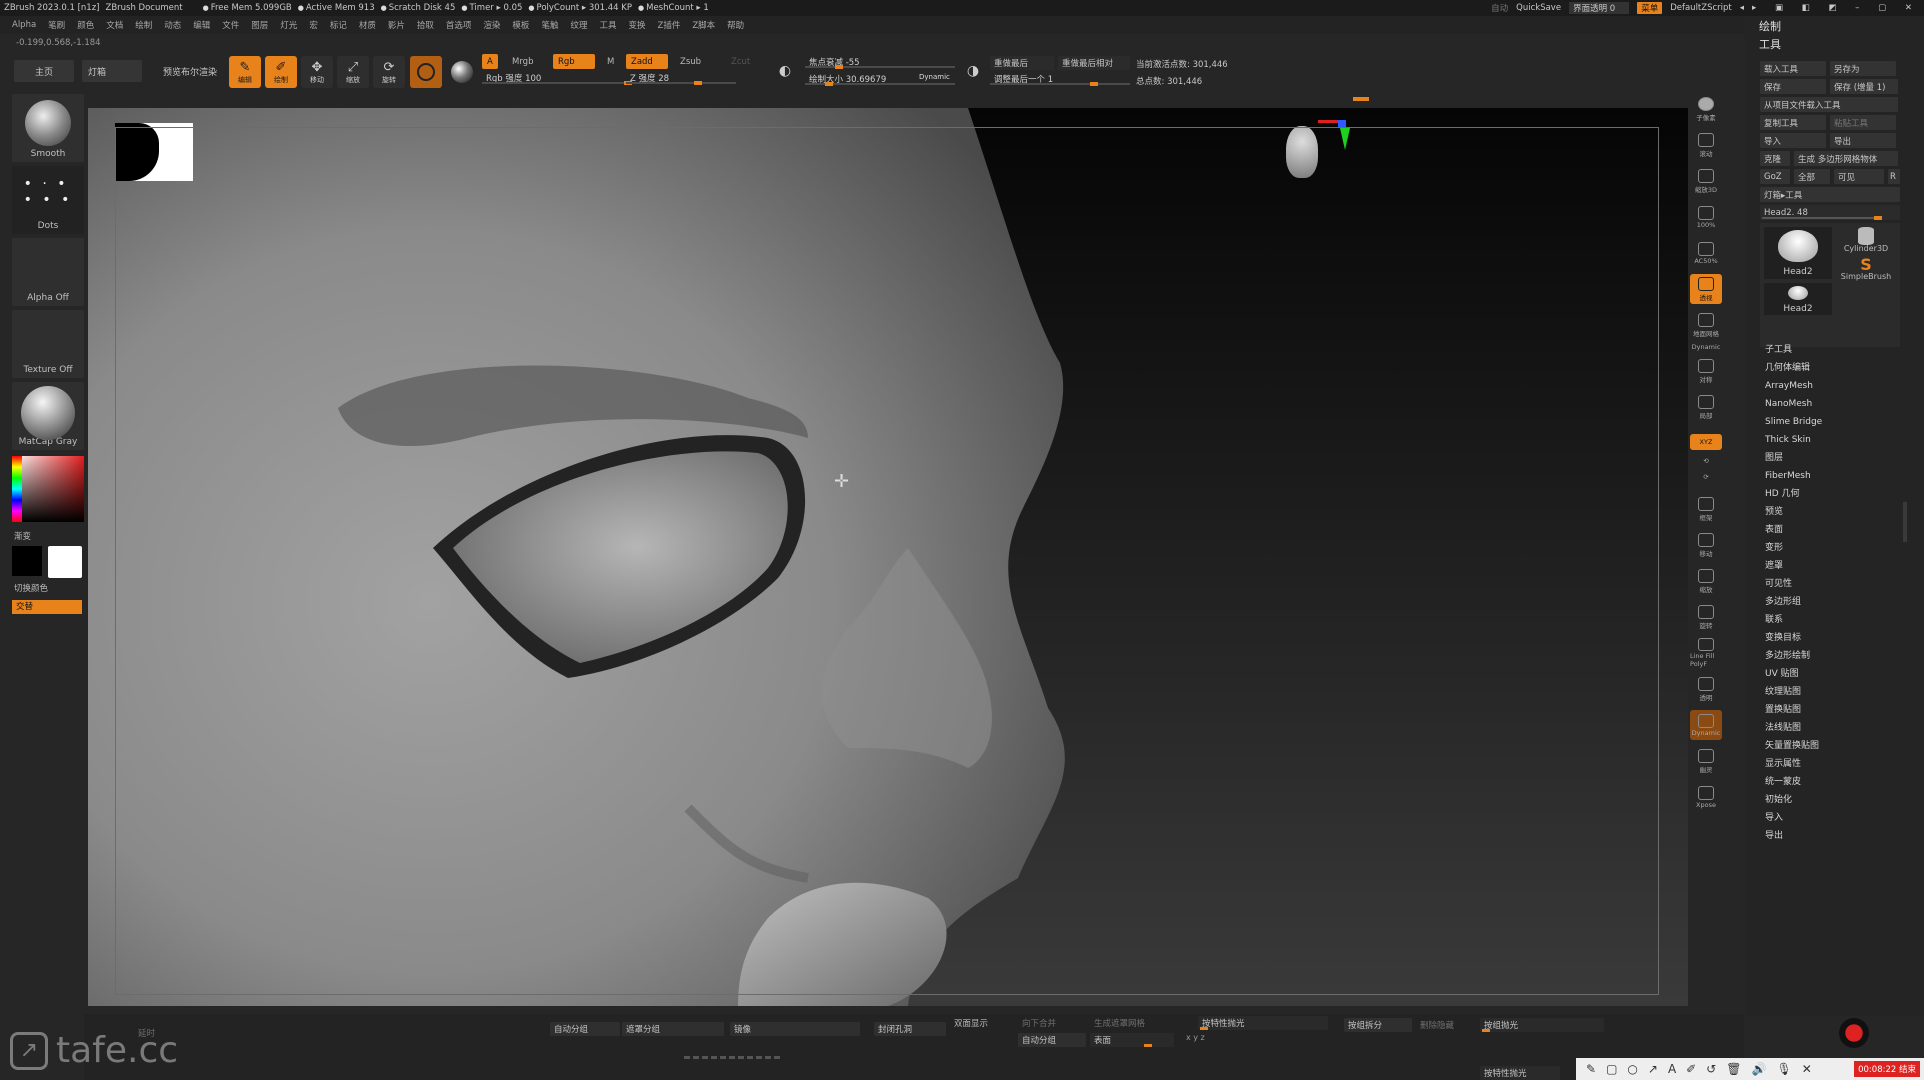 The height and width of the screenshot is (1080, 1924). I want to click on circle-icon: ○, so click(1632, 1069).